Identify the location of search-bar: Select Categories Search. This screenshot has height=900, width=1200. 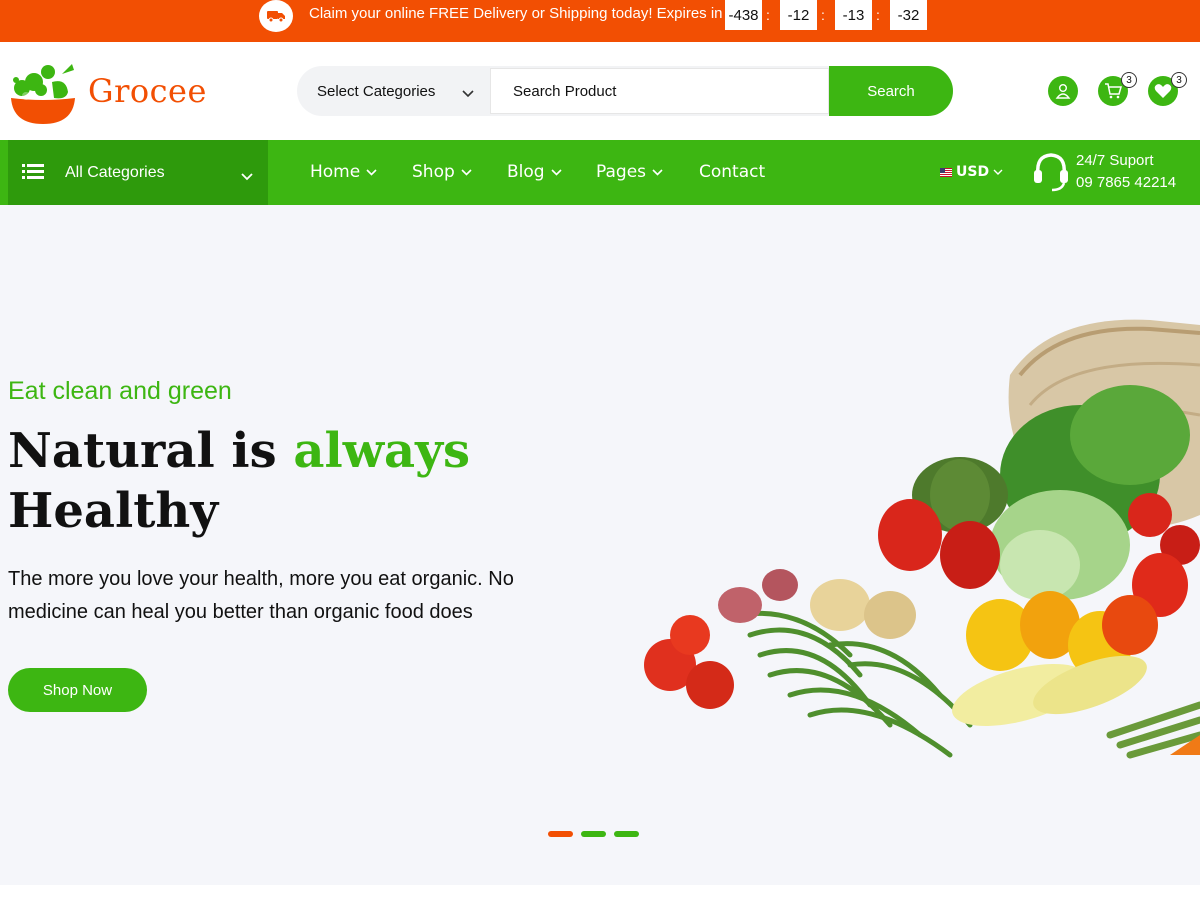
(625, 91).